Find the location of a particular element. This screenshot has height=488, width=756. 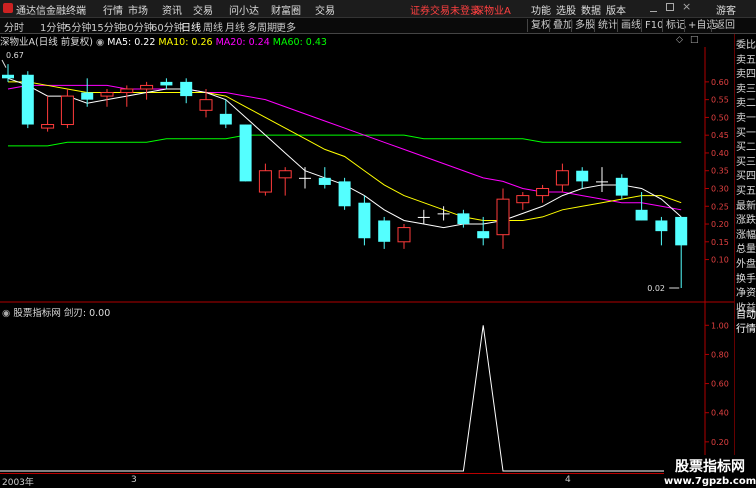

price-axis-label: 0.40 is located at coordinates (720, 153).